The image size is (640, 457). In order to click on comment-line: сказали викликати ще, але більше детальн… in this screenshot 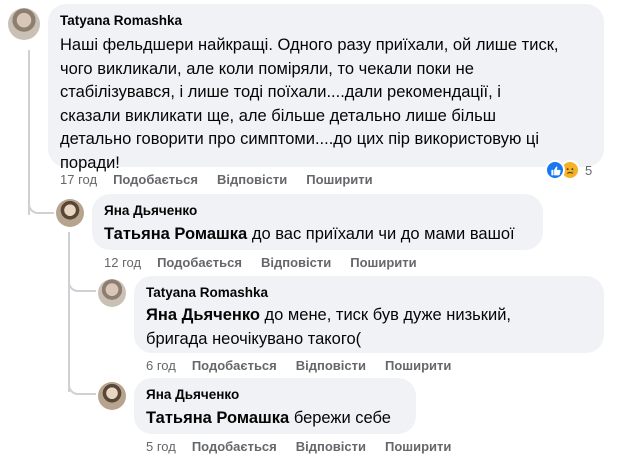, I will do `click(278, 115)`.